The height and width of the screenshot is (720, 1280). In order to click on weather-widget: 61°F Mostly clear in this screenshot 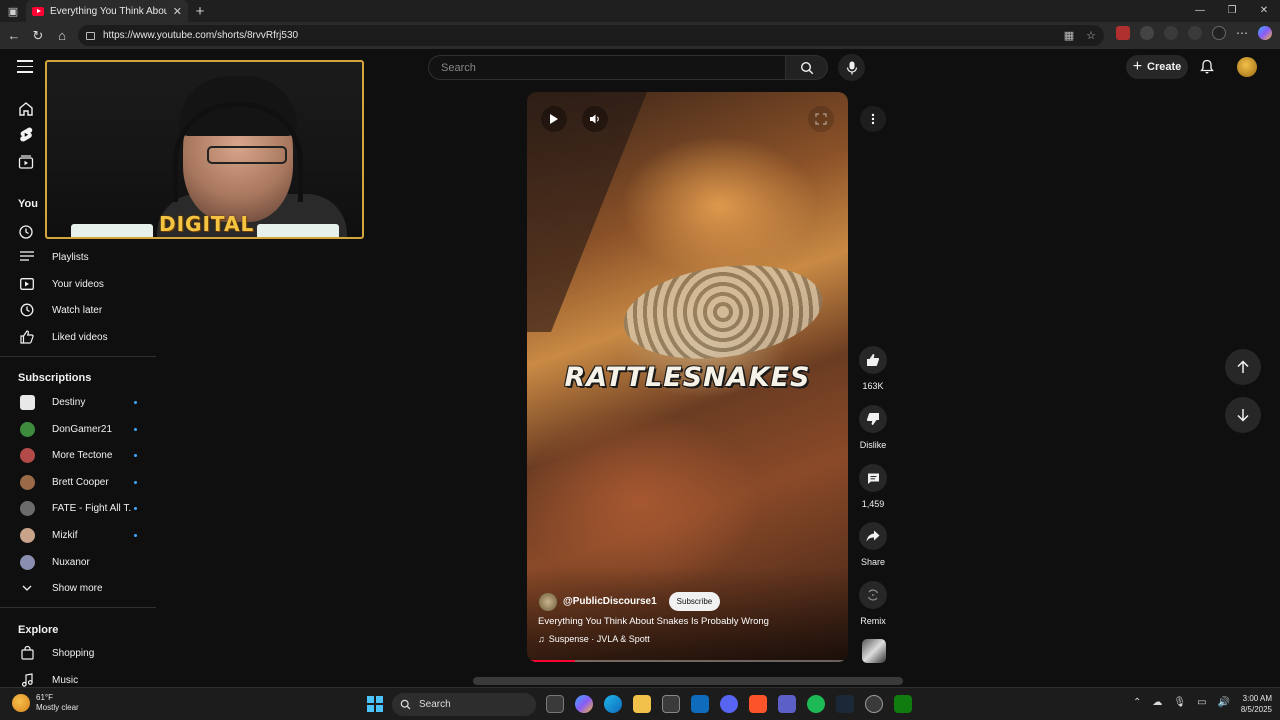, I will do `click(45, 703)`.